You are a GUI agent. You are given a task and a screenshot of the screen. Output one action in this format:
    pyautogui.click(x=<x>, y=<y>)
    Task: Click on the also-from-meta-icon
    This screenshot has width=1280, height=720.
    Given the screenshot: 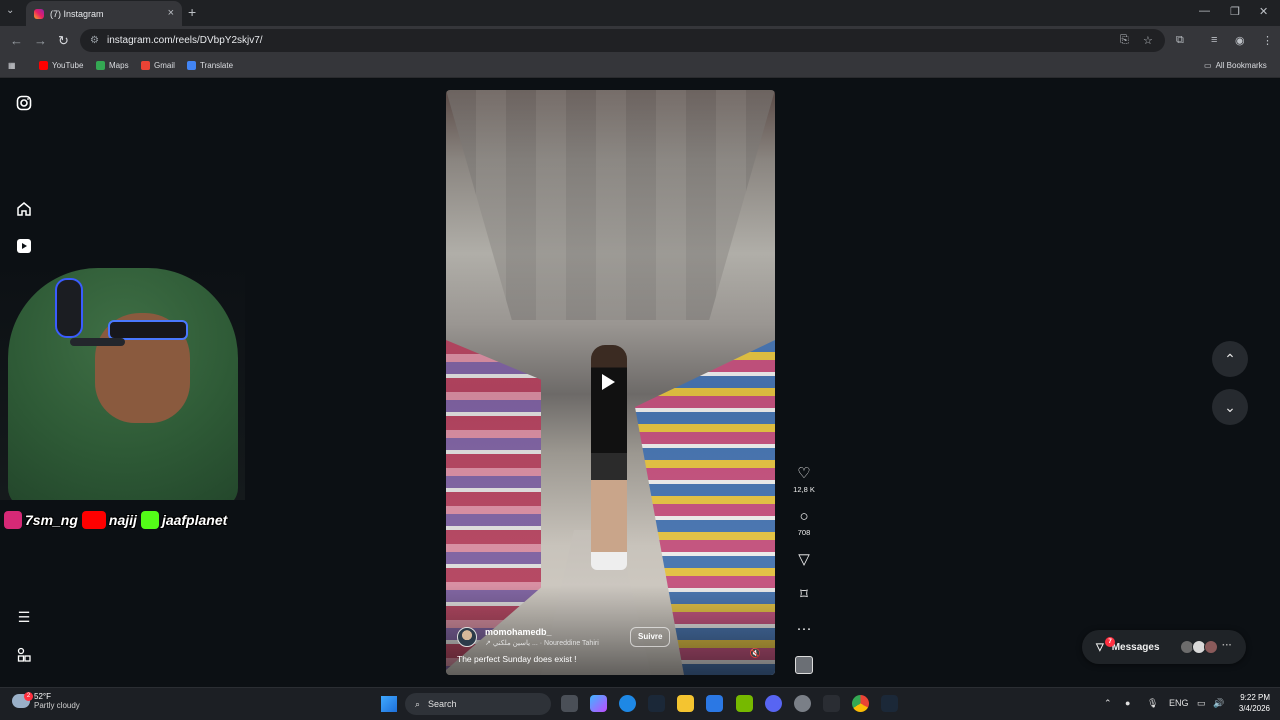 What is the action you would take?
    pyautogui.click(x=24, y=655)
    